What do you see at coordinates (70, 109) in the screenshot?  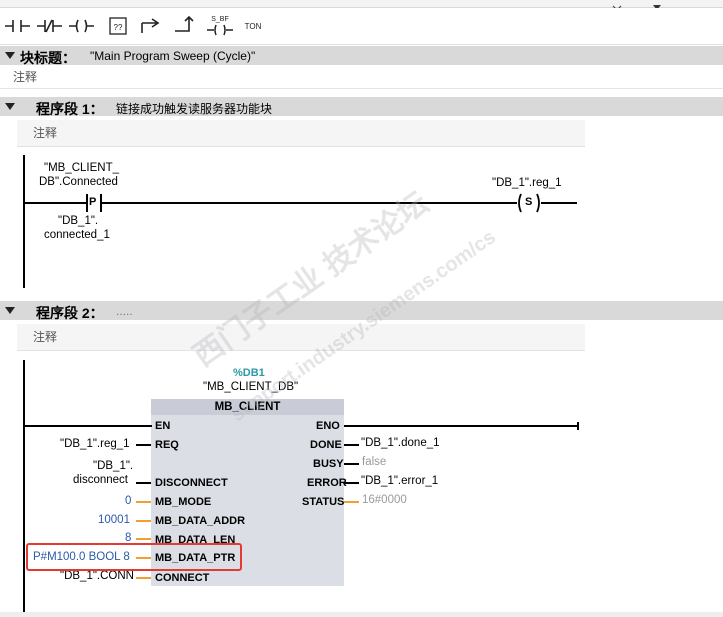 I see `network-1-title: 程序段 1：` at bounding box center [70, 109].